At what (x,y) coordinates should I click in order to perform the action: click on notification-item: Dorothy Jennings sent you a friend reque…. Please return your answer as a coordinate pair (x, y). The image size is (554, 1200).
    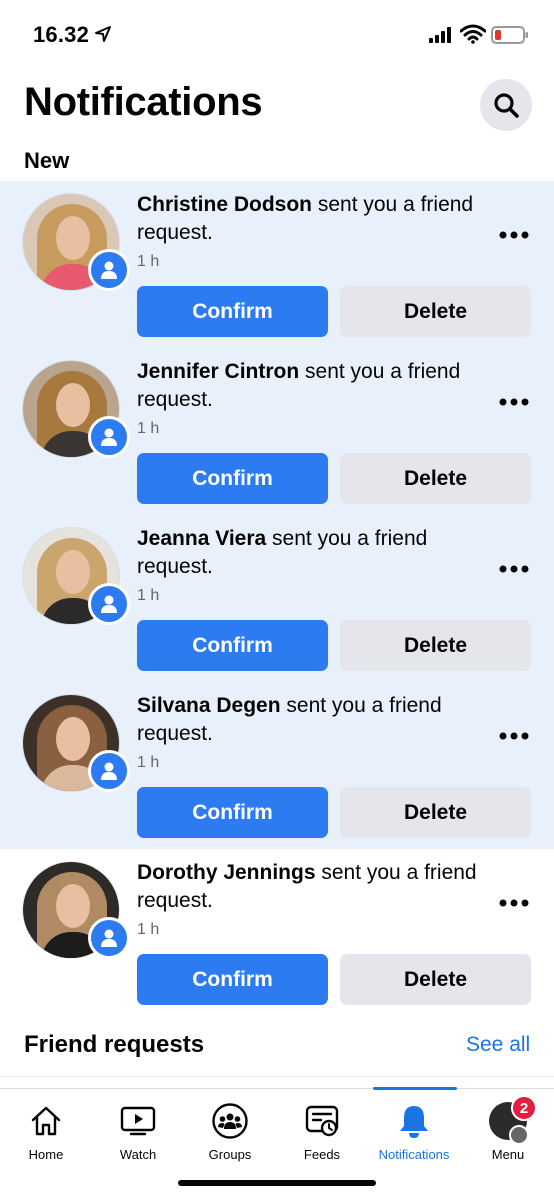
    Looking at the image, I should click on (277, 932).